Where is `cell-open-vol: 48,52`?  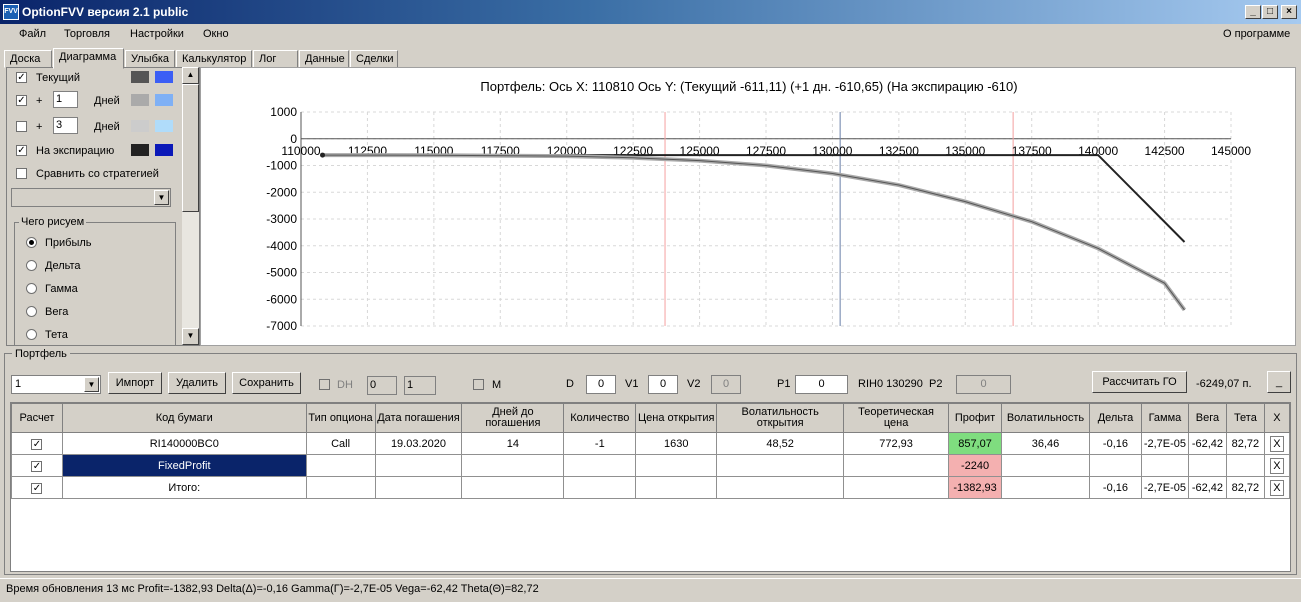 cell-open-vol: 48,52 is located at coordinates (780, 443).